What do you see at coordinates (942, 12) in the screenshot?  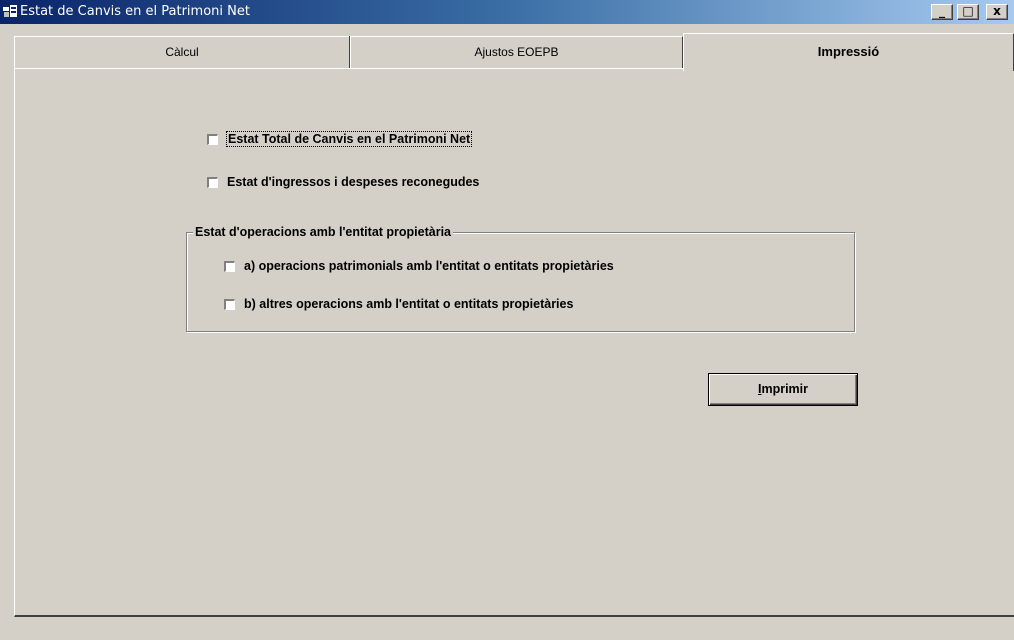 I see `minimize-button: _` at bounding box center [942, 12].